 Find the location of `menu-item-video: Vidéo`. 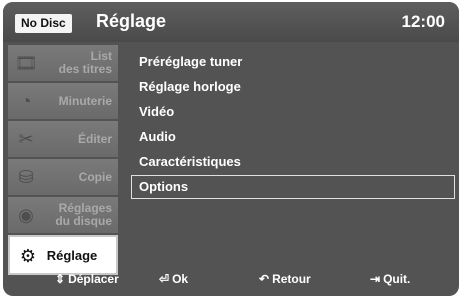

menu-item-video: Vidéo is located at coordinates (293, 112).